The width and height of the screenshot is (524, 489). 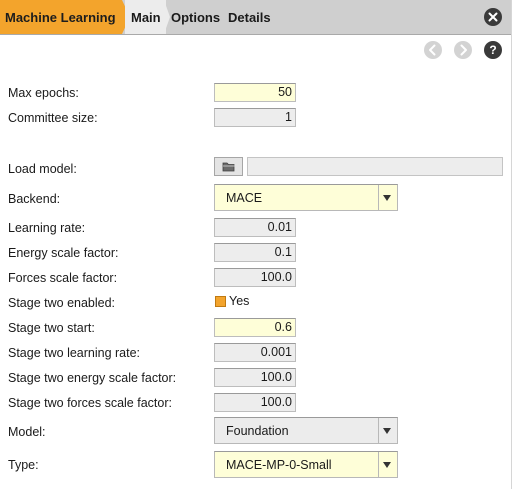 I want to click on model-path-input, so click(x=375, y=166).